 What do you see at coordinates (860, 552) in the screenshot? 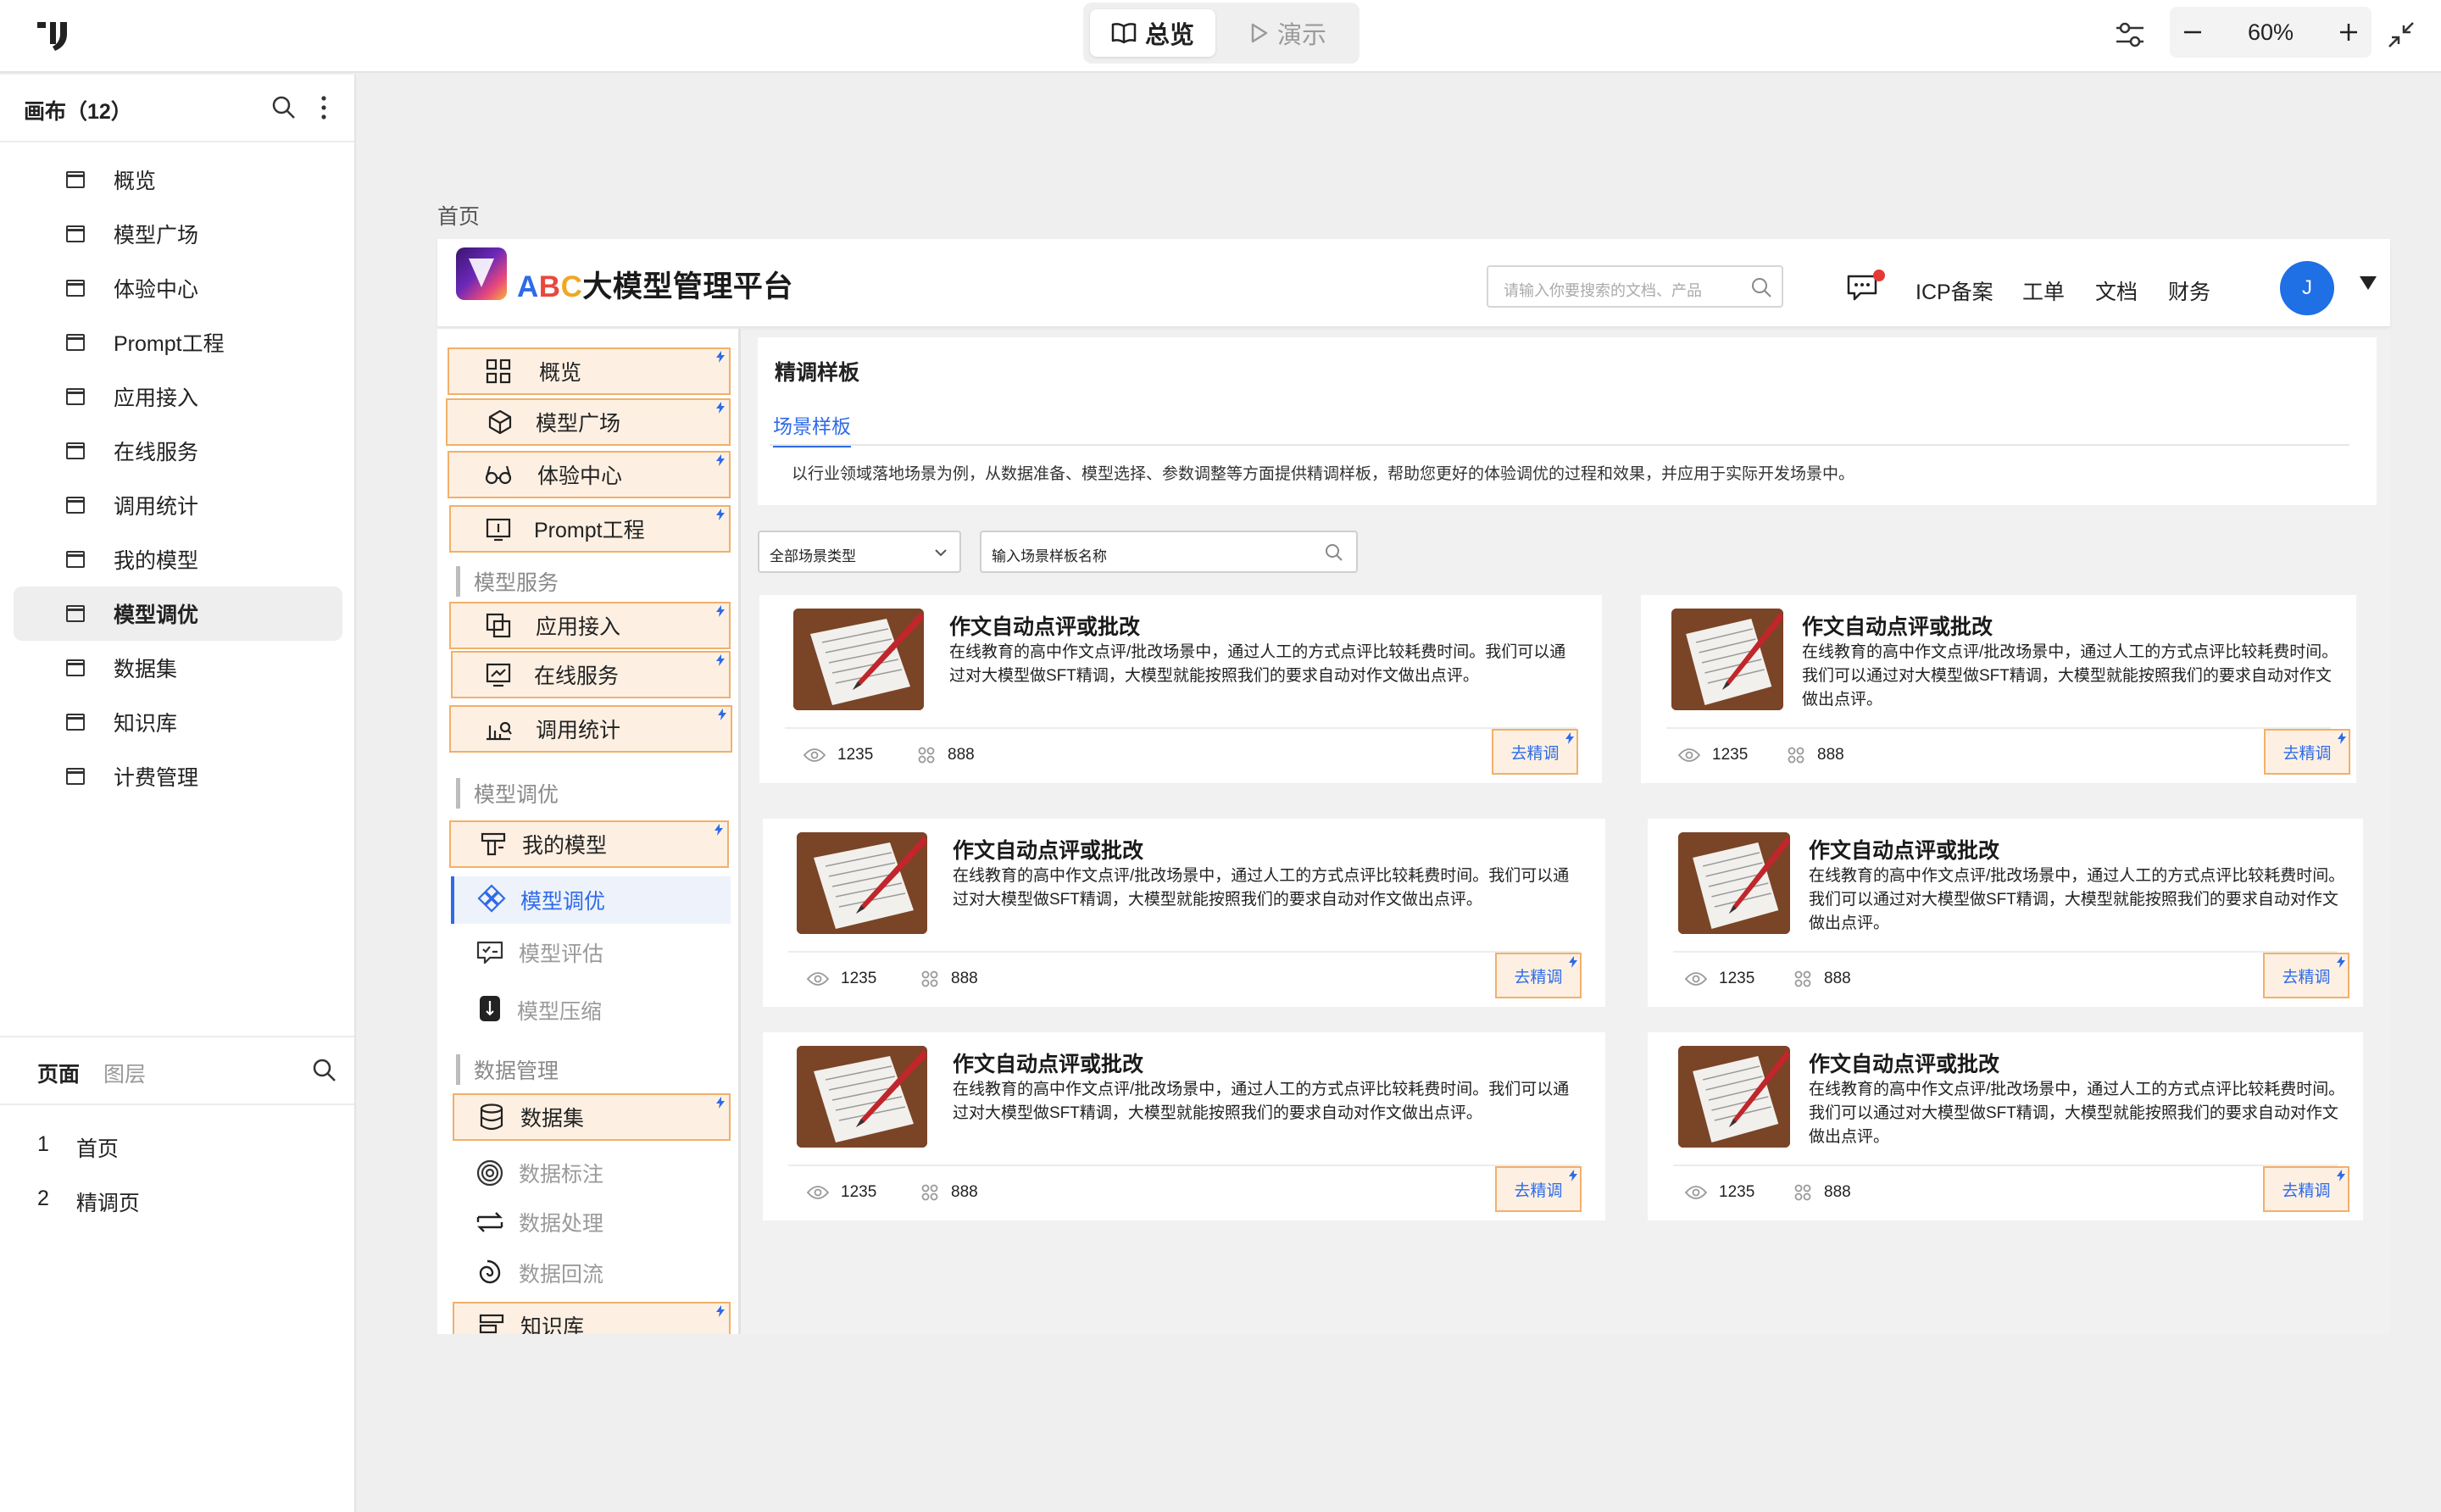
I see `scene-type-select: 全部场景类型` at bounding box center [860, 552].